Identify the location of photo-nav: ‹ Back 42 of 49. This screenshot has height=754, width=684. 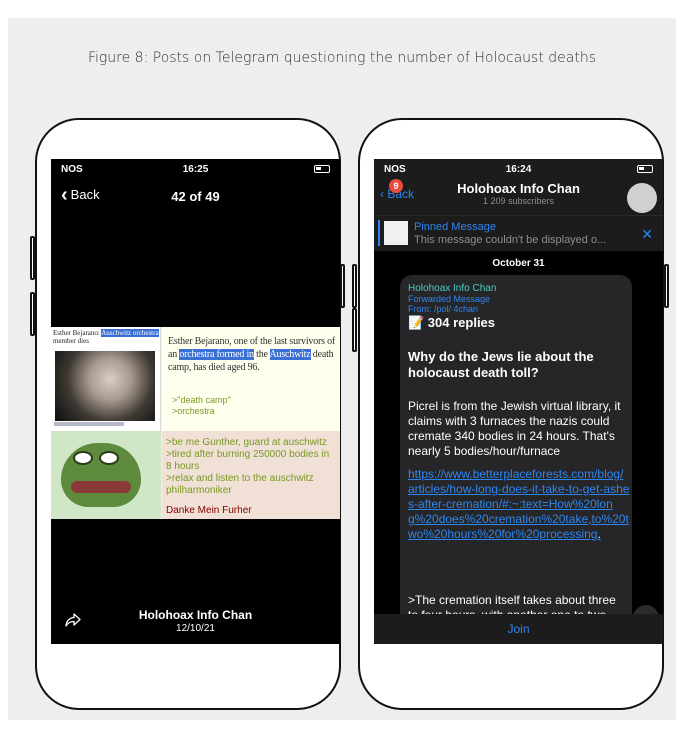
(195, 196).